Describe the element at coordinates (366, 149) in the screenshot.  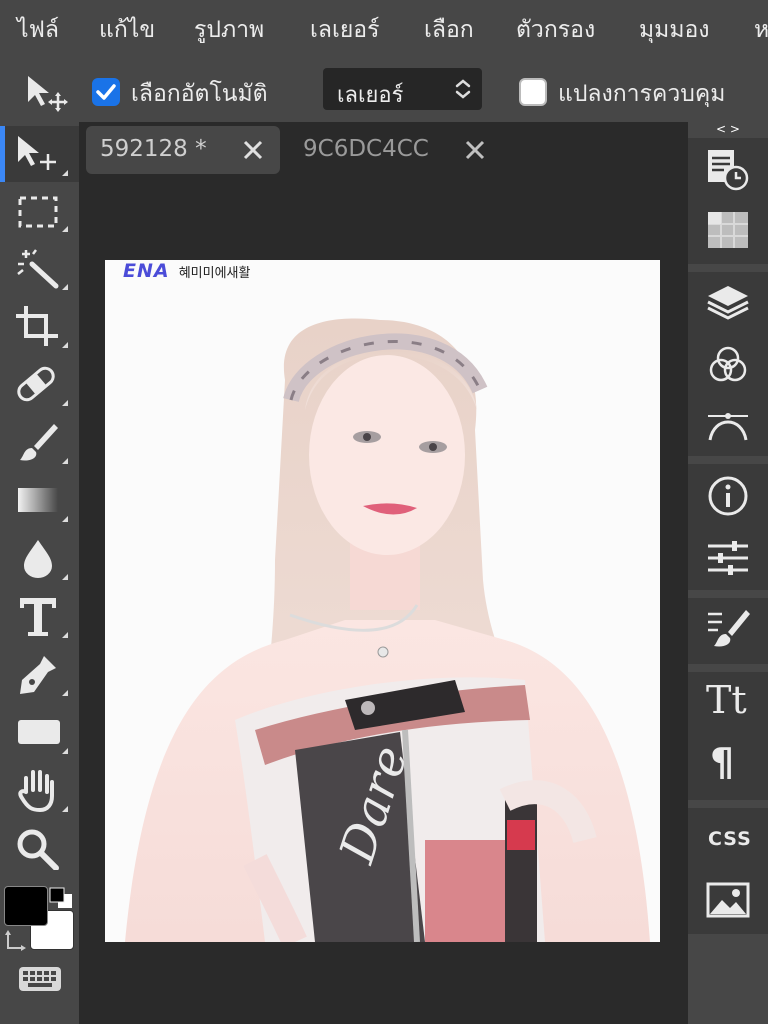
I see `tab-title: 9C6DC4CC` at that location.